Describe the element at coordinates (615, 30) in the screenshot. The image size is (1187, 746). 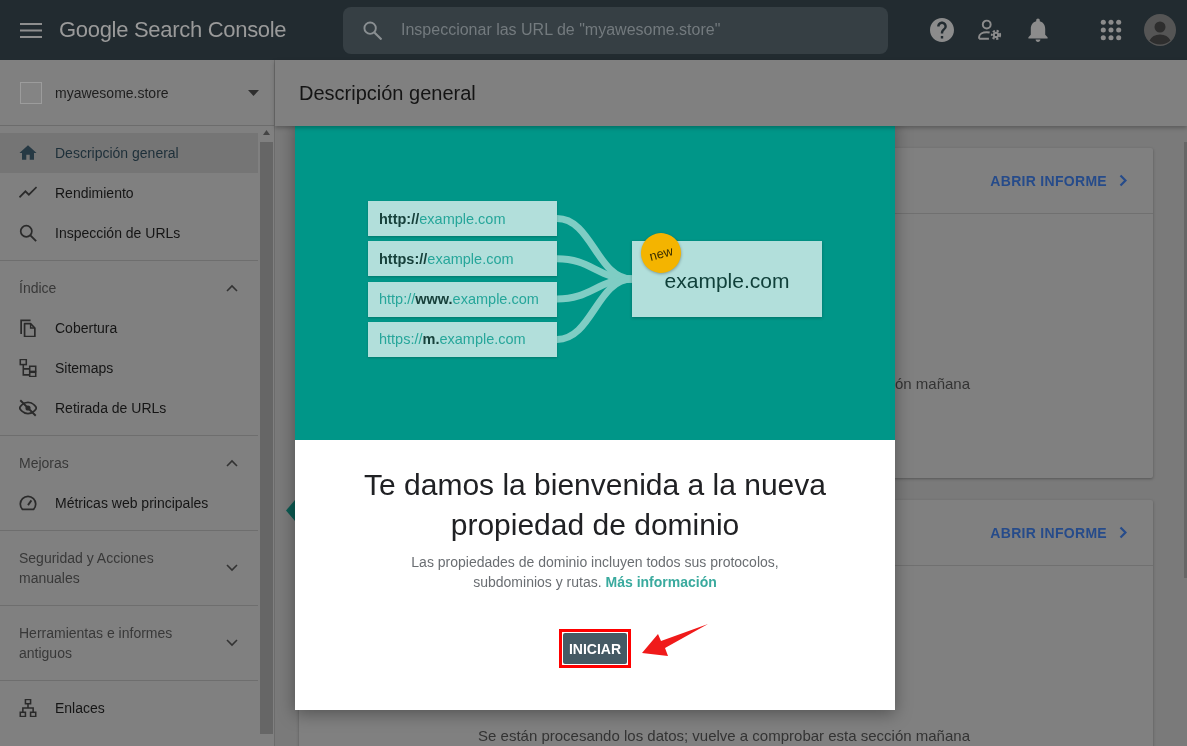
I see `search-field: Inspeccionar las URL de "myawesome.store"` at that location.